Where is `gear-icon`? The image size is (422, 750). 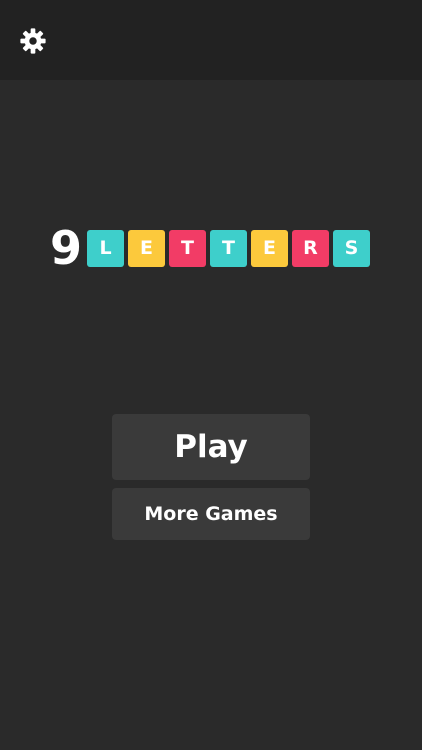
gear-icon is located at coordinates (33, 41).